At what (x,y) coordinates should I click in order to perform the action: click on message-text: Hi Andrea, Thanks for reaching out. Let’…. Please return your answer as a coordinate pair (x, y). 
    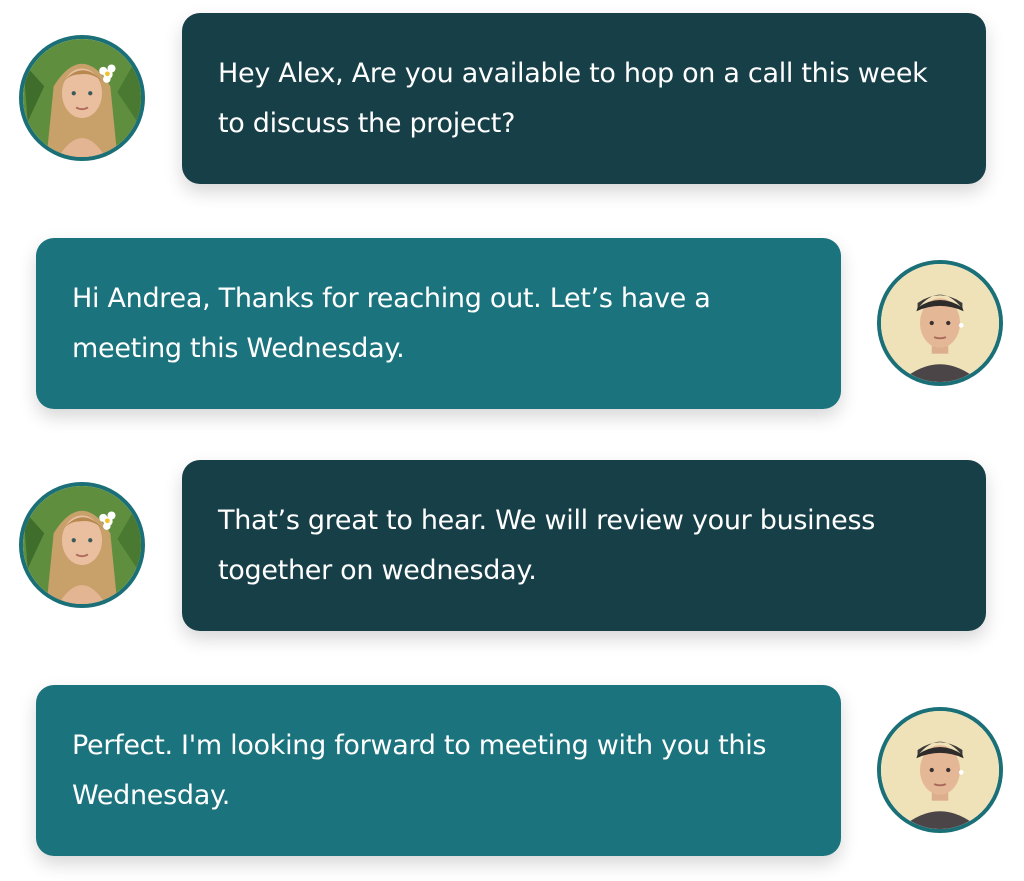
    Looking at the image, I should click on (391, 323).